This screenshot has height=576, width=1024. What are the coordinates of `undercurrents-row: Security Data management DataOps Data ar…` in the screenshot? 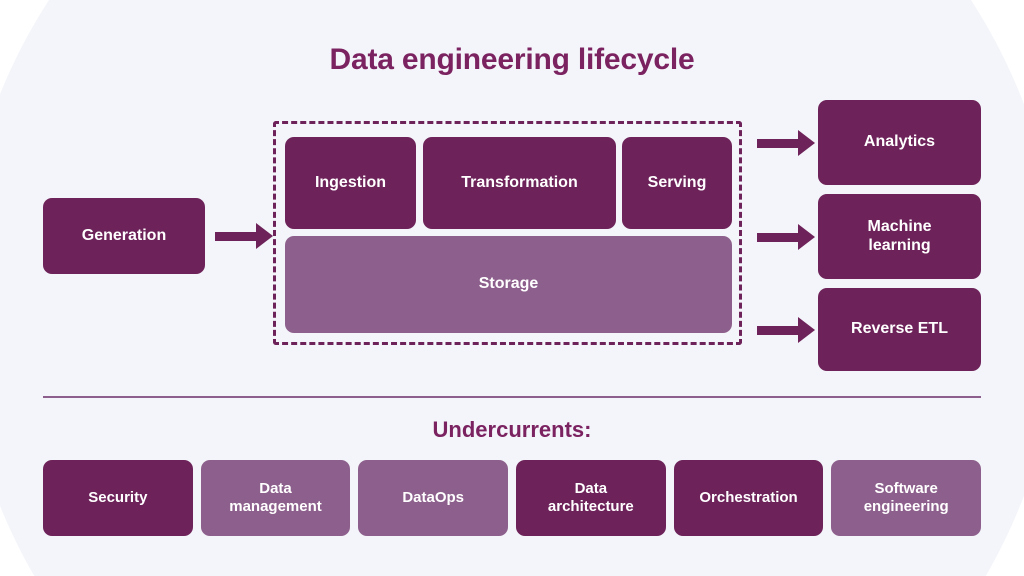 It's located at (512, 498).